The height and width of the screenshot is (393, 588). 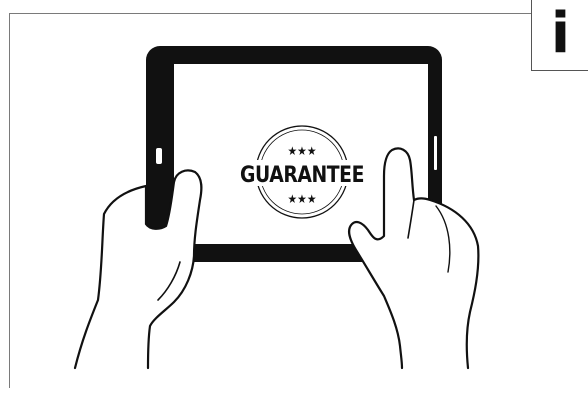 What do you see at coordinates (301, 151) in the screenshot?
I see `seal-top-stars: ★★★` at bounding box center [301, 151].